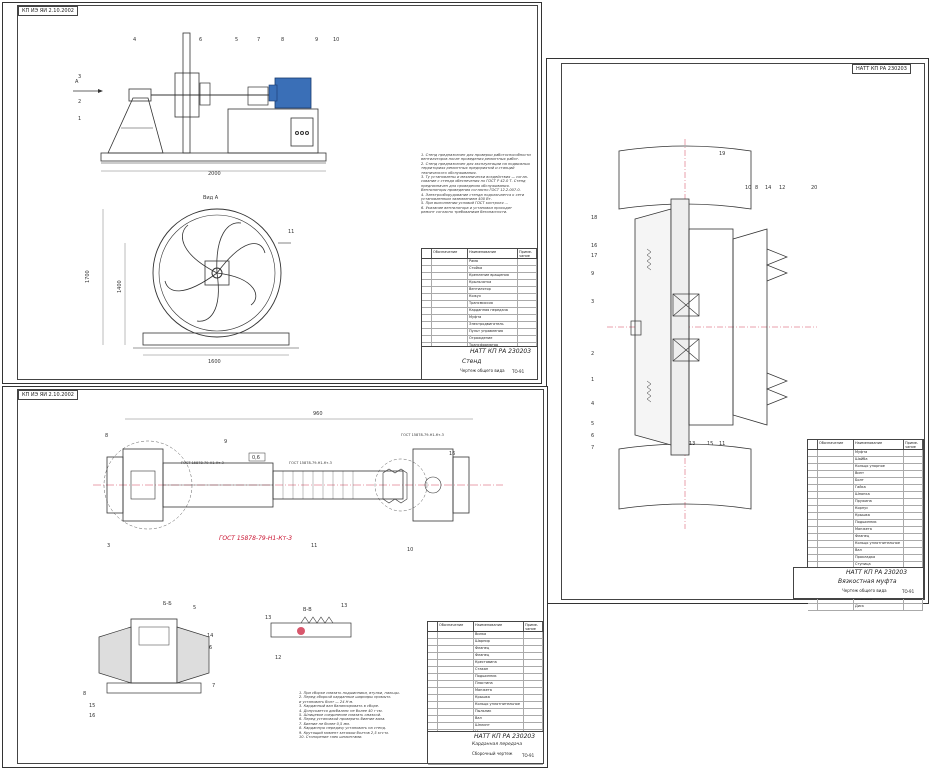 This screenshot has width=929, height=768. What do you see at coordinates (499, 635) in the screenshot?
I see `parts-list-cell: Вилка` at bounding box center [499, 635].